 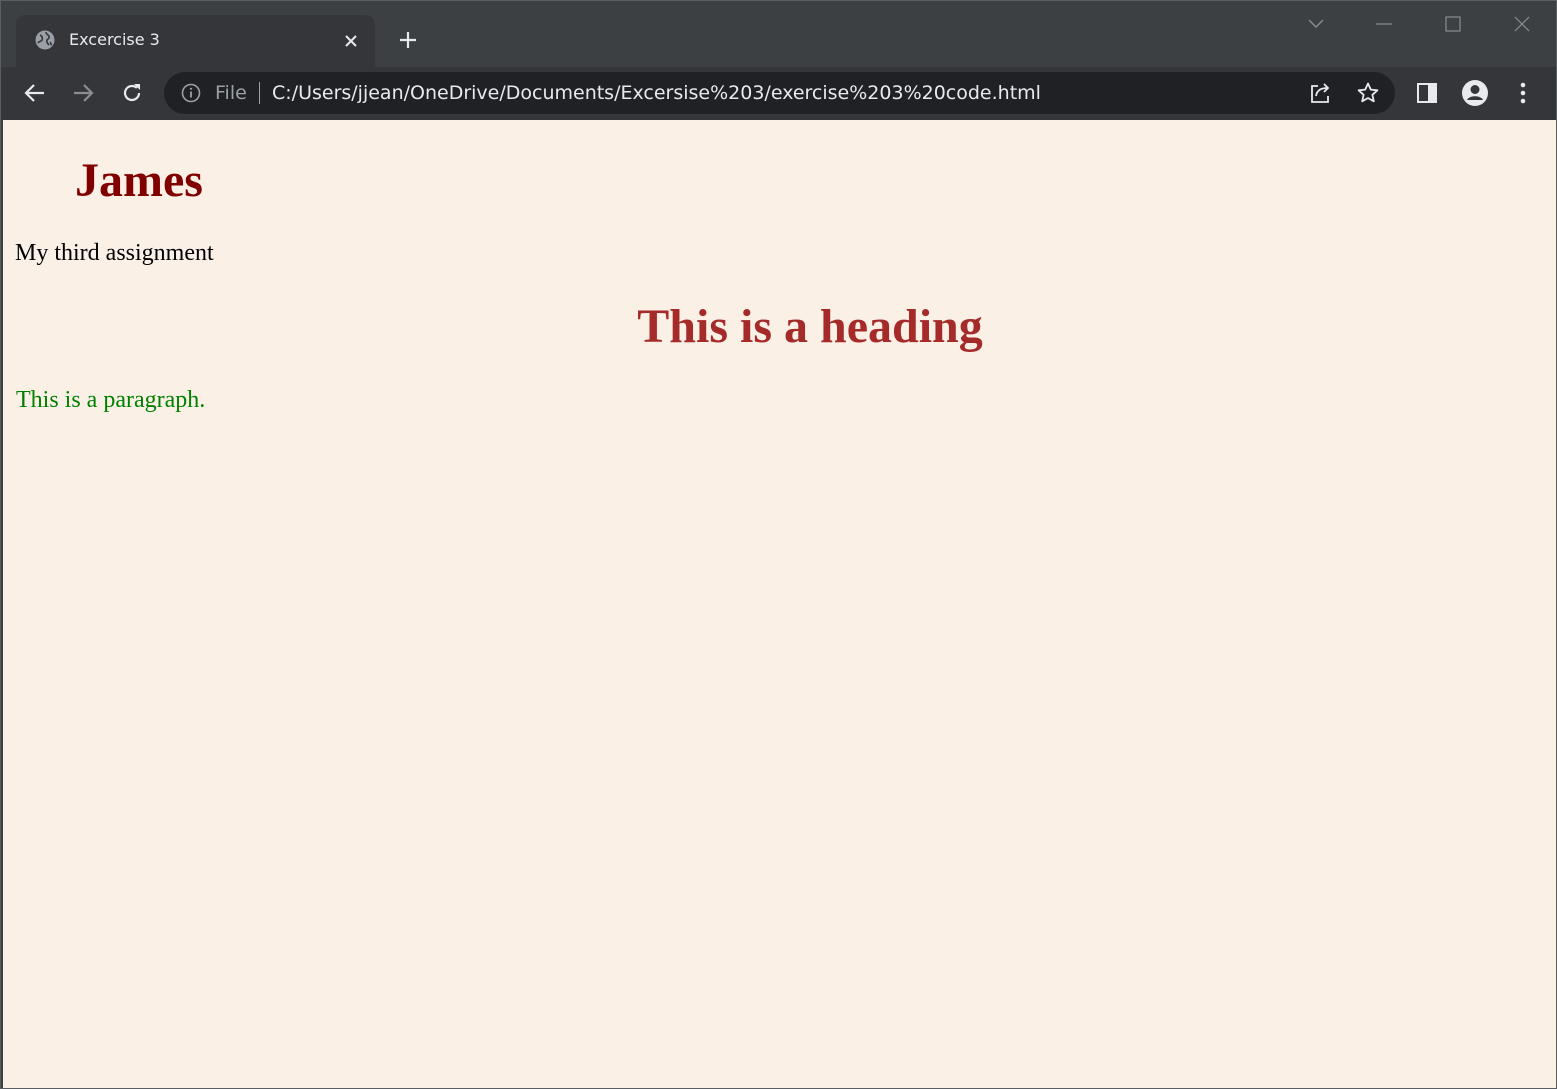 I want to click on forward-button, so click(x=83, y=93).